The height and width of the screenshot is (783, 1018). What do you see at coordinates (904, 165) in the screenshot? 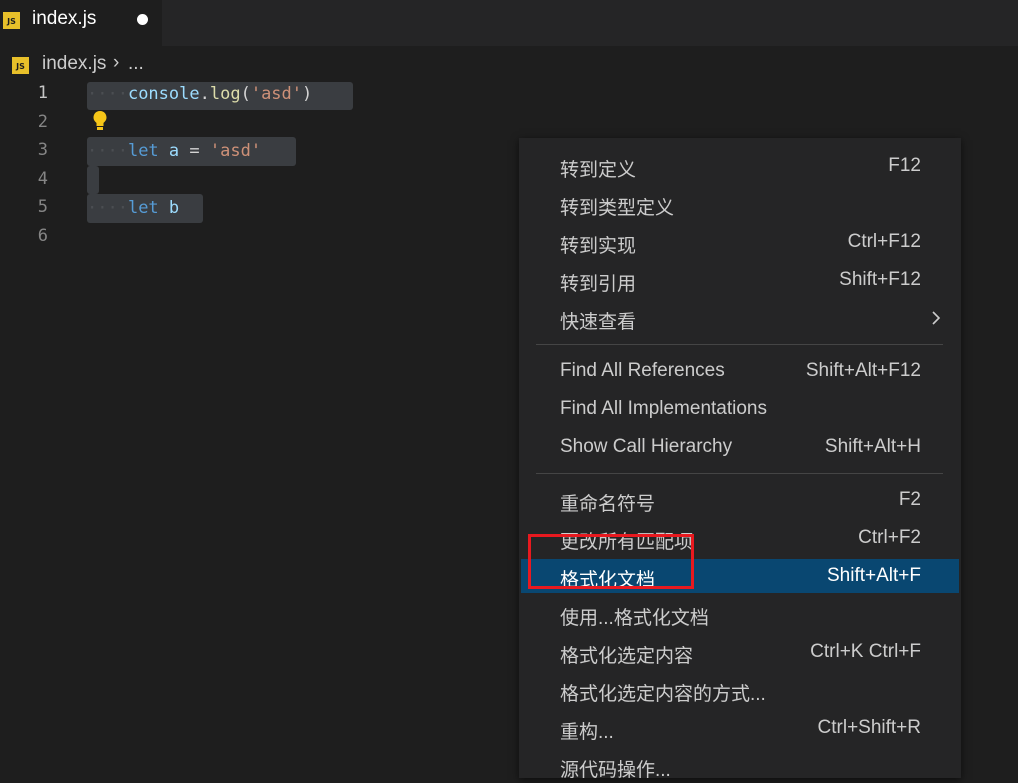
I see `menu-item-shortcut: F12` at bounding box center [904, 165].